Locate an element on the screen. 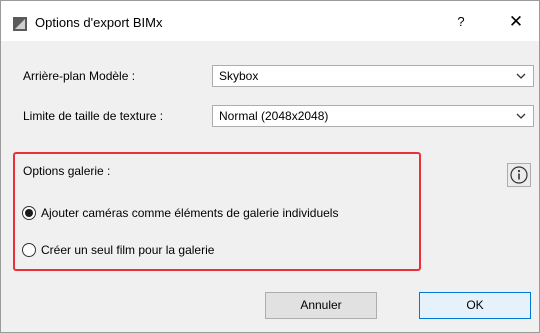 The height and width of the screenshot is (333, 540). help-button: ? is located at coordinates (461, 22).